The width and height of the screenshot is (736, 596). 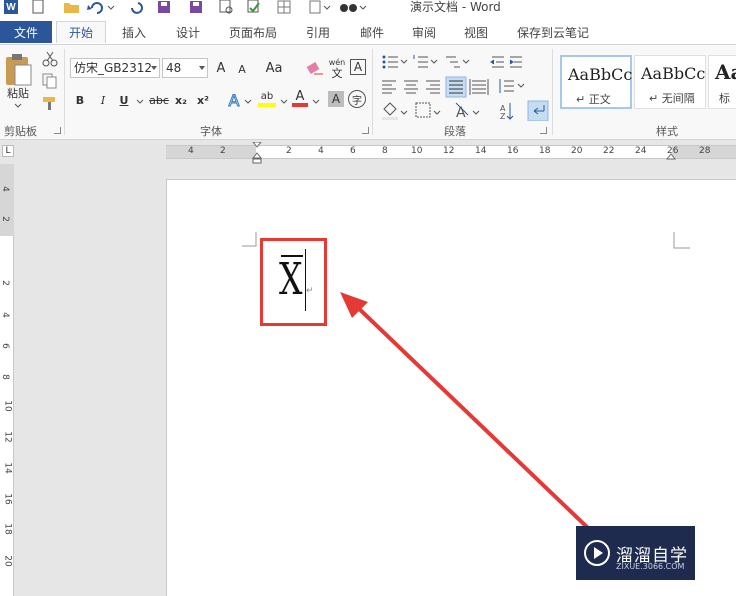 I want to click on annotation-arrow, so click(x=465, y=411).